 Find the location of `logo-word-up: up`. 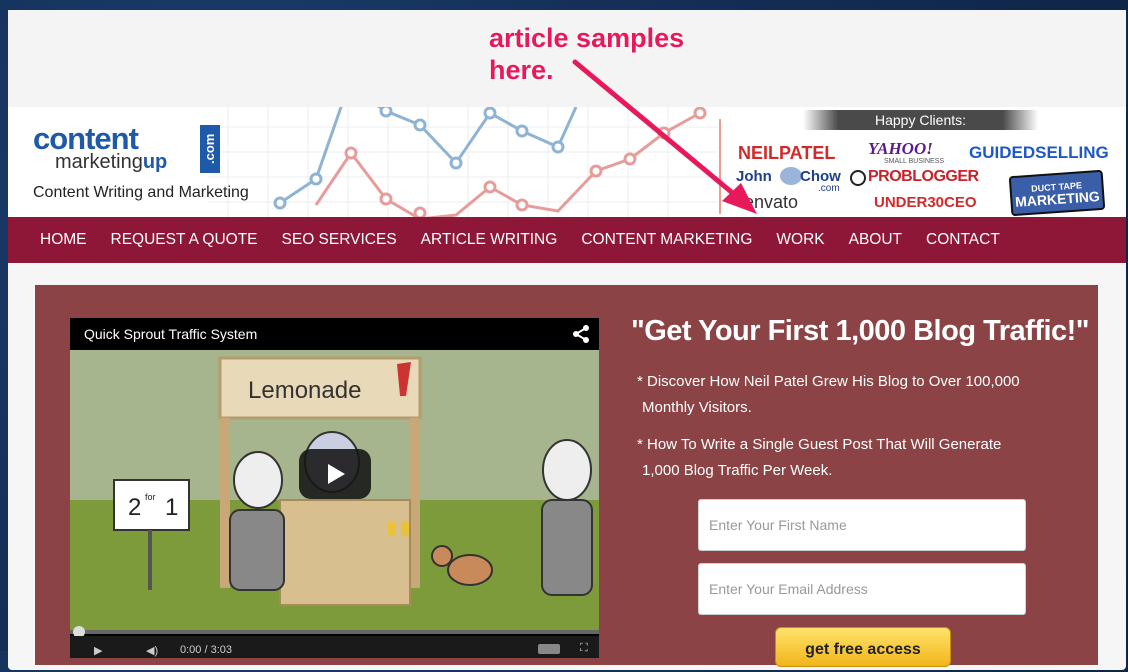

logo-word-up: up is located at coordinates (155, 162).